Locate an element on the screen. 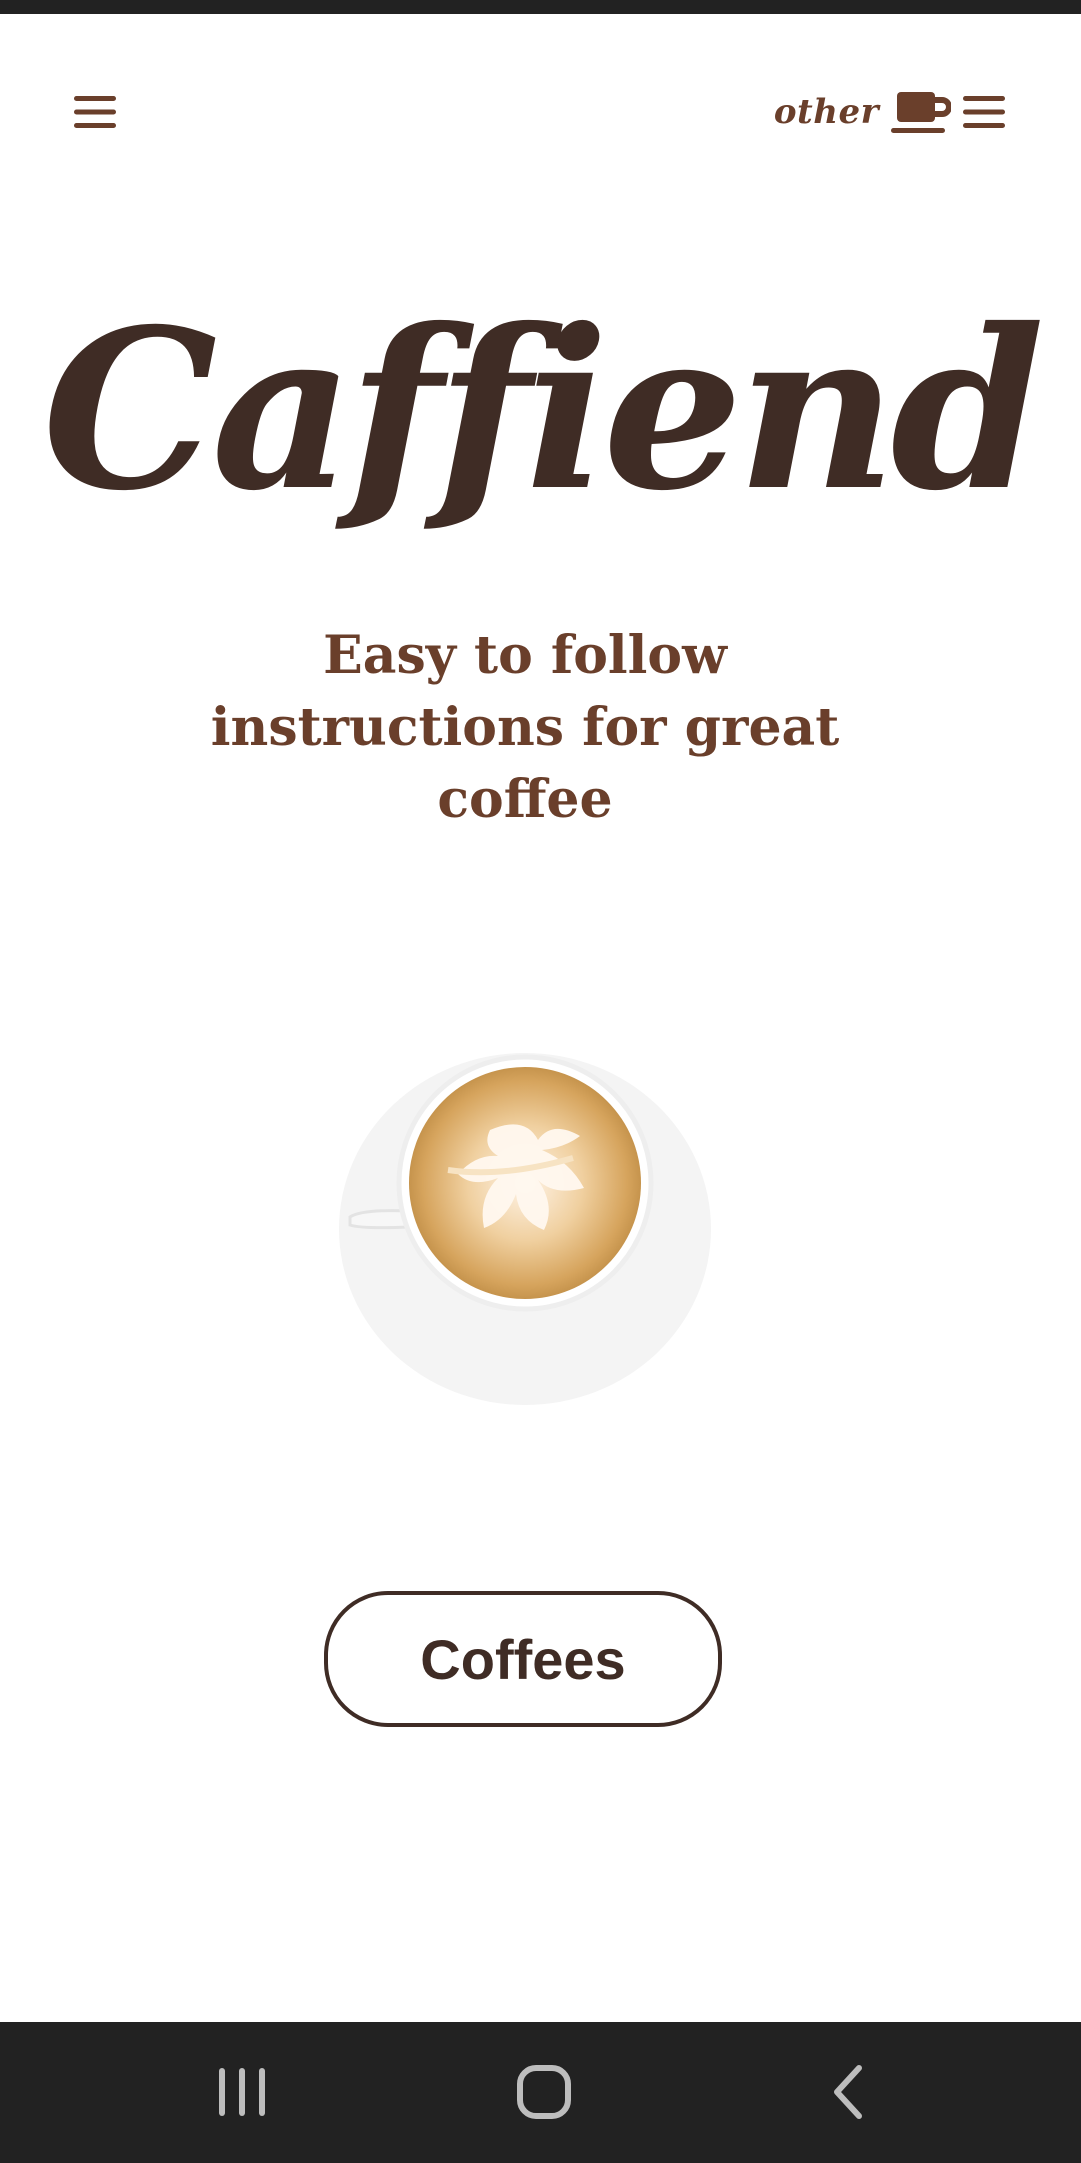 This screenshot has width=1081, height=2163. coffee-cup-icon is located at coordinates (921, 112).